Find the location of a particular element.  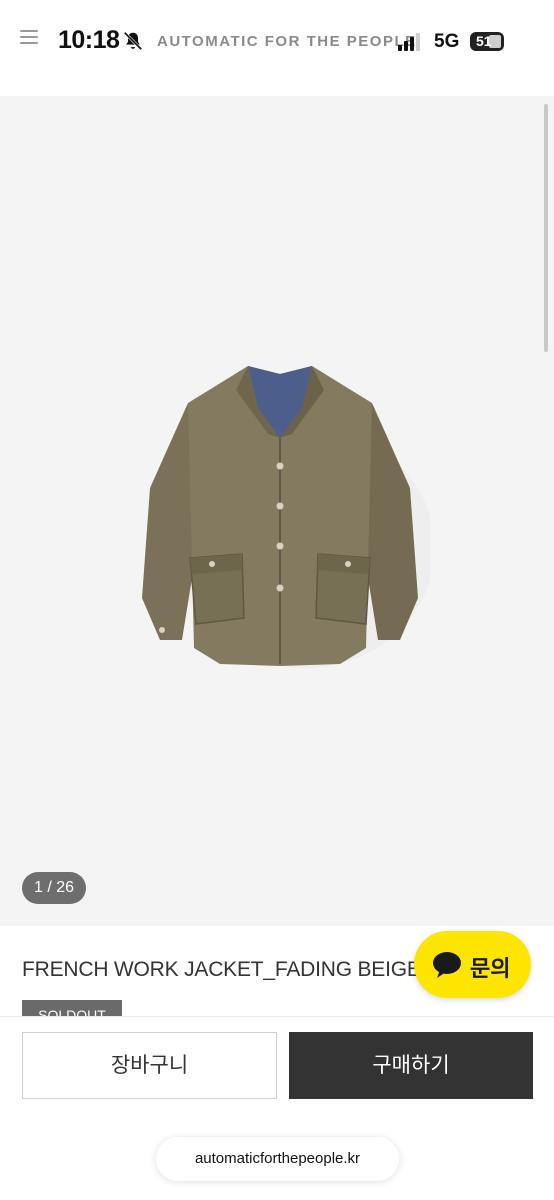

chat-bubble-icon is located at coordinates (447, 965).